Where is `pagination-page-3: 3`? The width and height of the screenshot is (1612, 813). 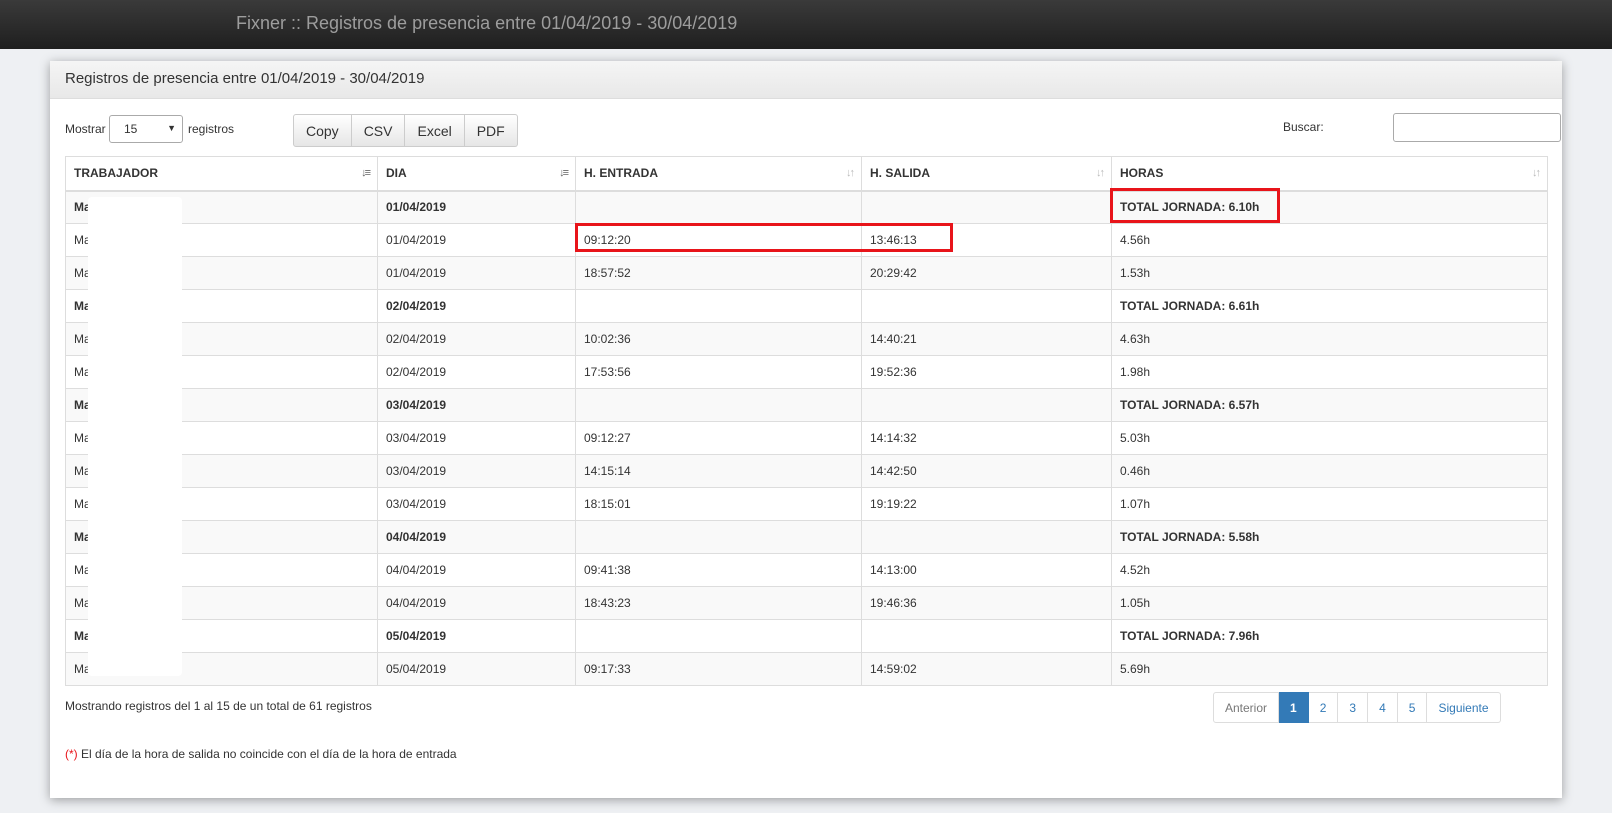 pagination-page-3: 3 is located at coordinates (1353, 707).